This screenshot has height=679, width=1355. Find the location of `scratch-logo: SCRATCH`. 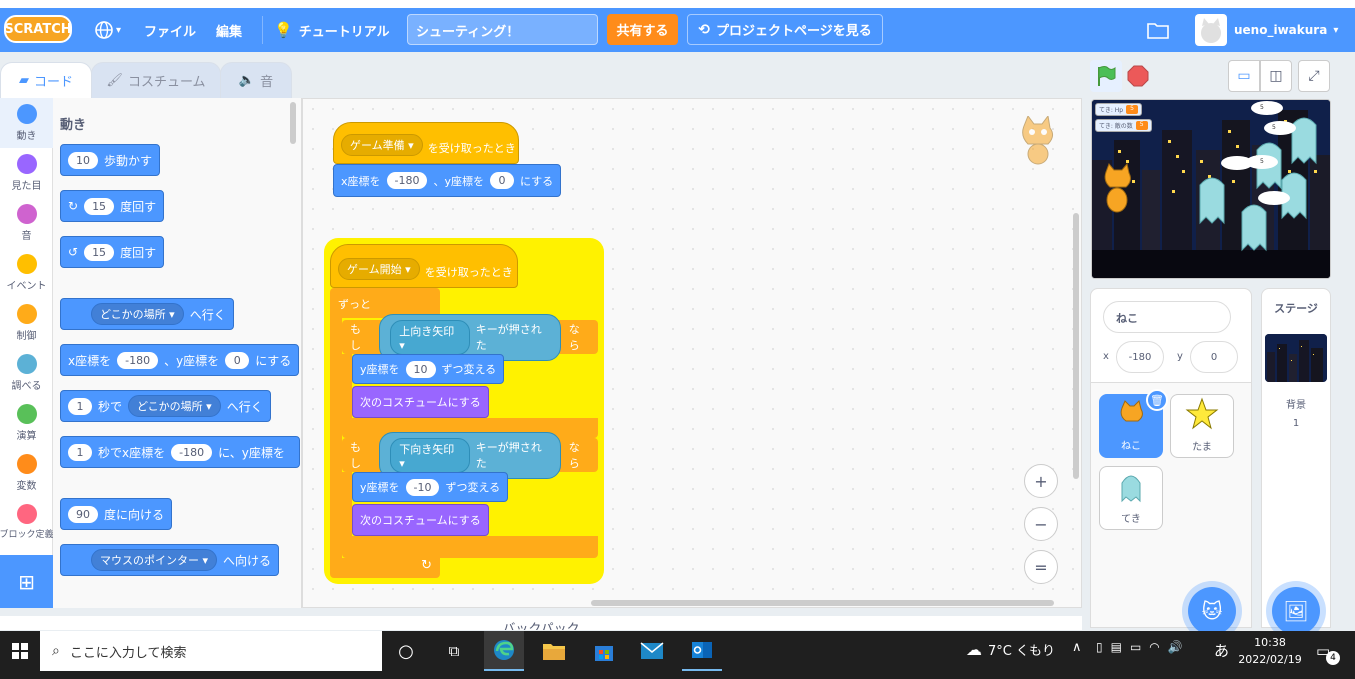

scratch-logo: SCRATCH is located at coordinates (38, 29).